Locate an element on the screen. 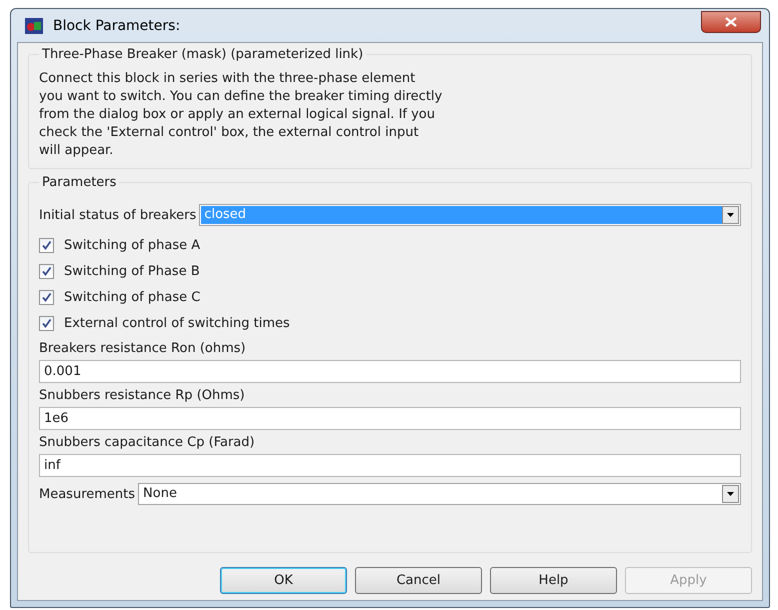 The height and width of the screenshot is (610, 778). close-button is located at coordinates (731, 21).